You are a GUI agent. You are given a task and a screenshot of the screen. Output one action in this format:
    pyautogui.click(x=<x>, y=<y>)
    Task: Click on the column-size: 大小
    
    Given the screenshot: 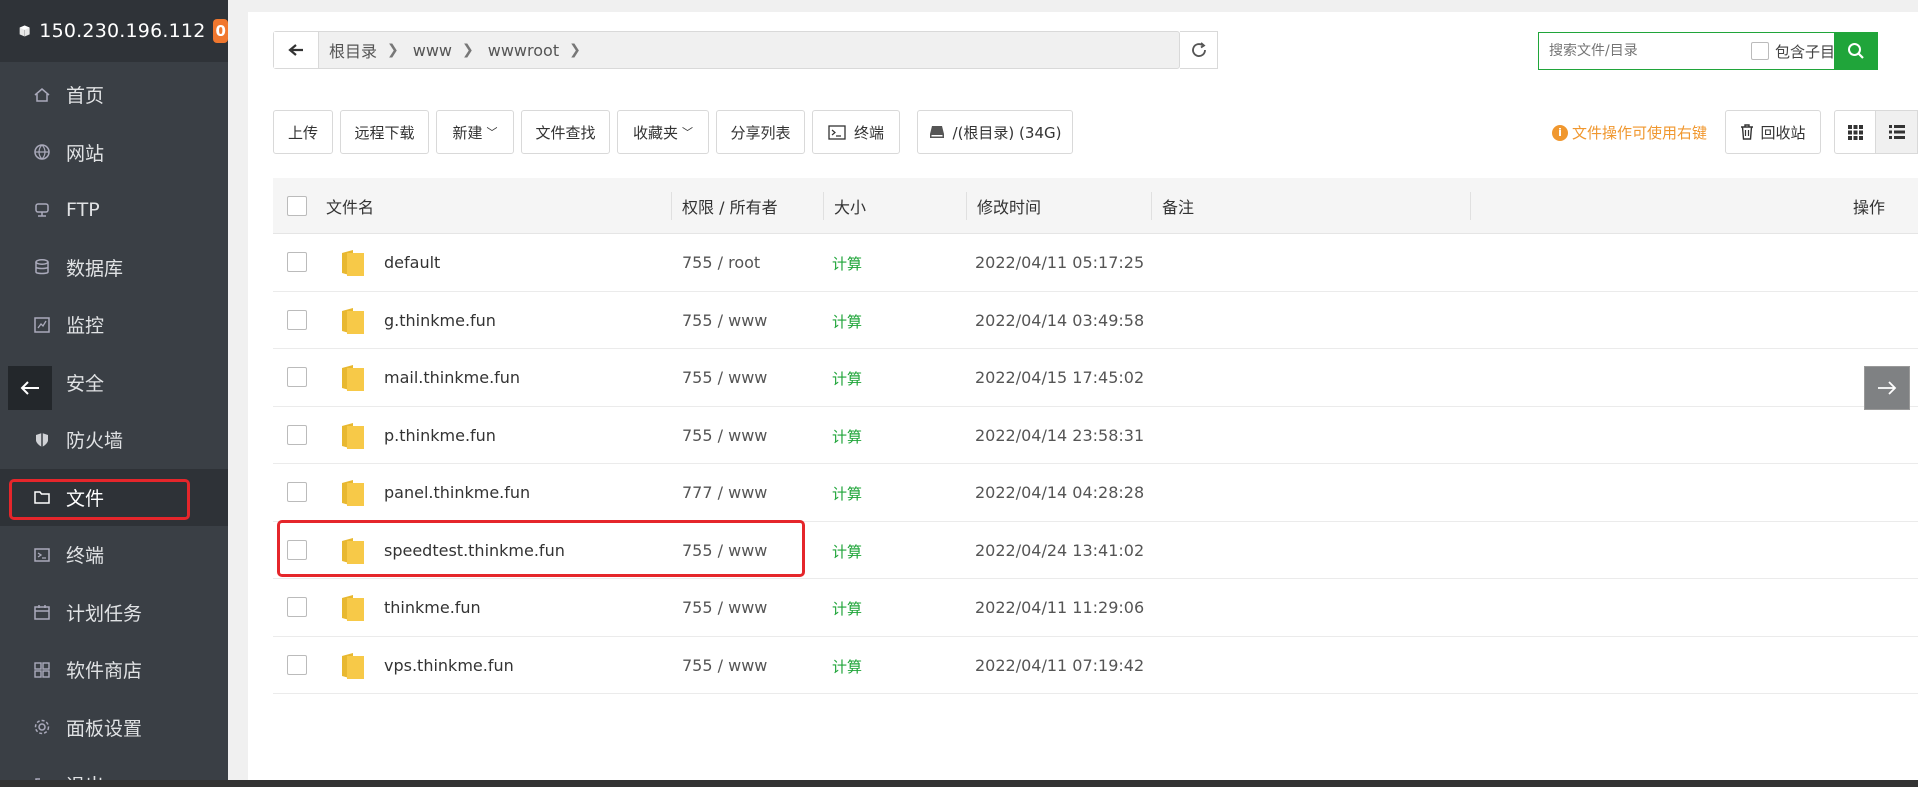 What is the action you would take?
    pyautogui.click(x=850, y=206)
    